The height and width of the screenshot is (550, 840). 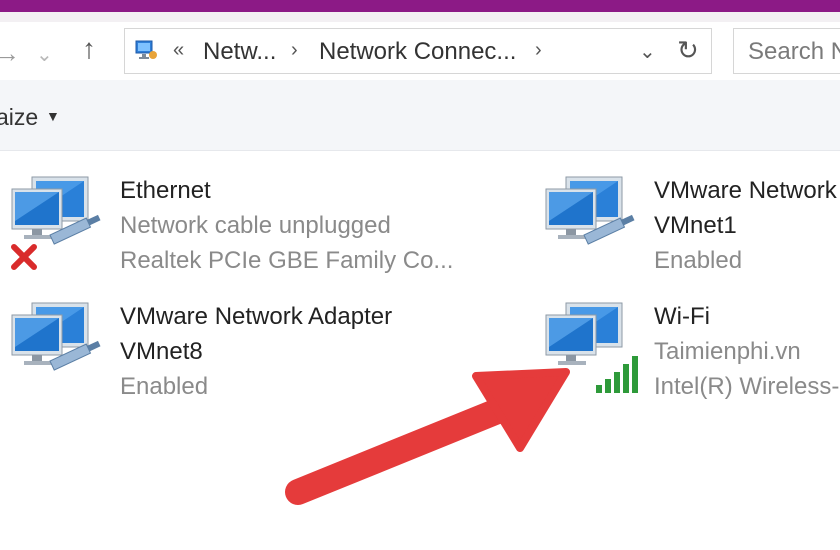 I want to click on control-panel-icon, so click(x=146, y=49).